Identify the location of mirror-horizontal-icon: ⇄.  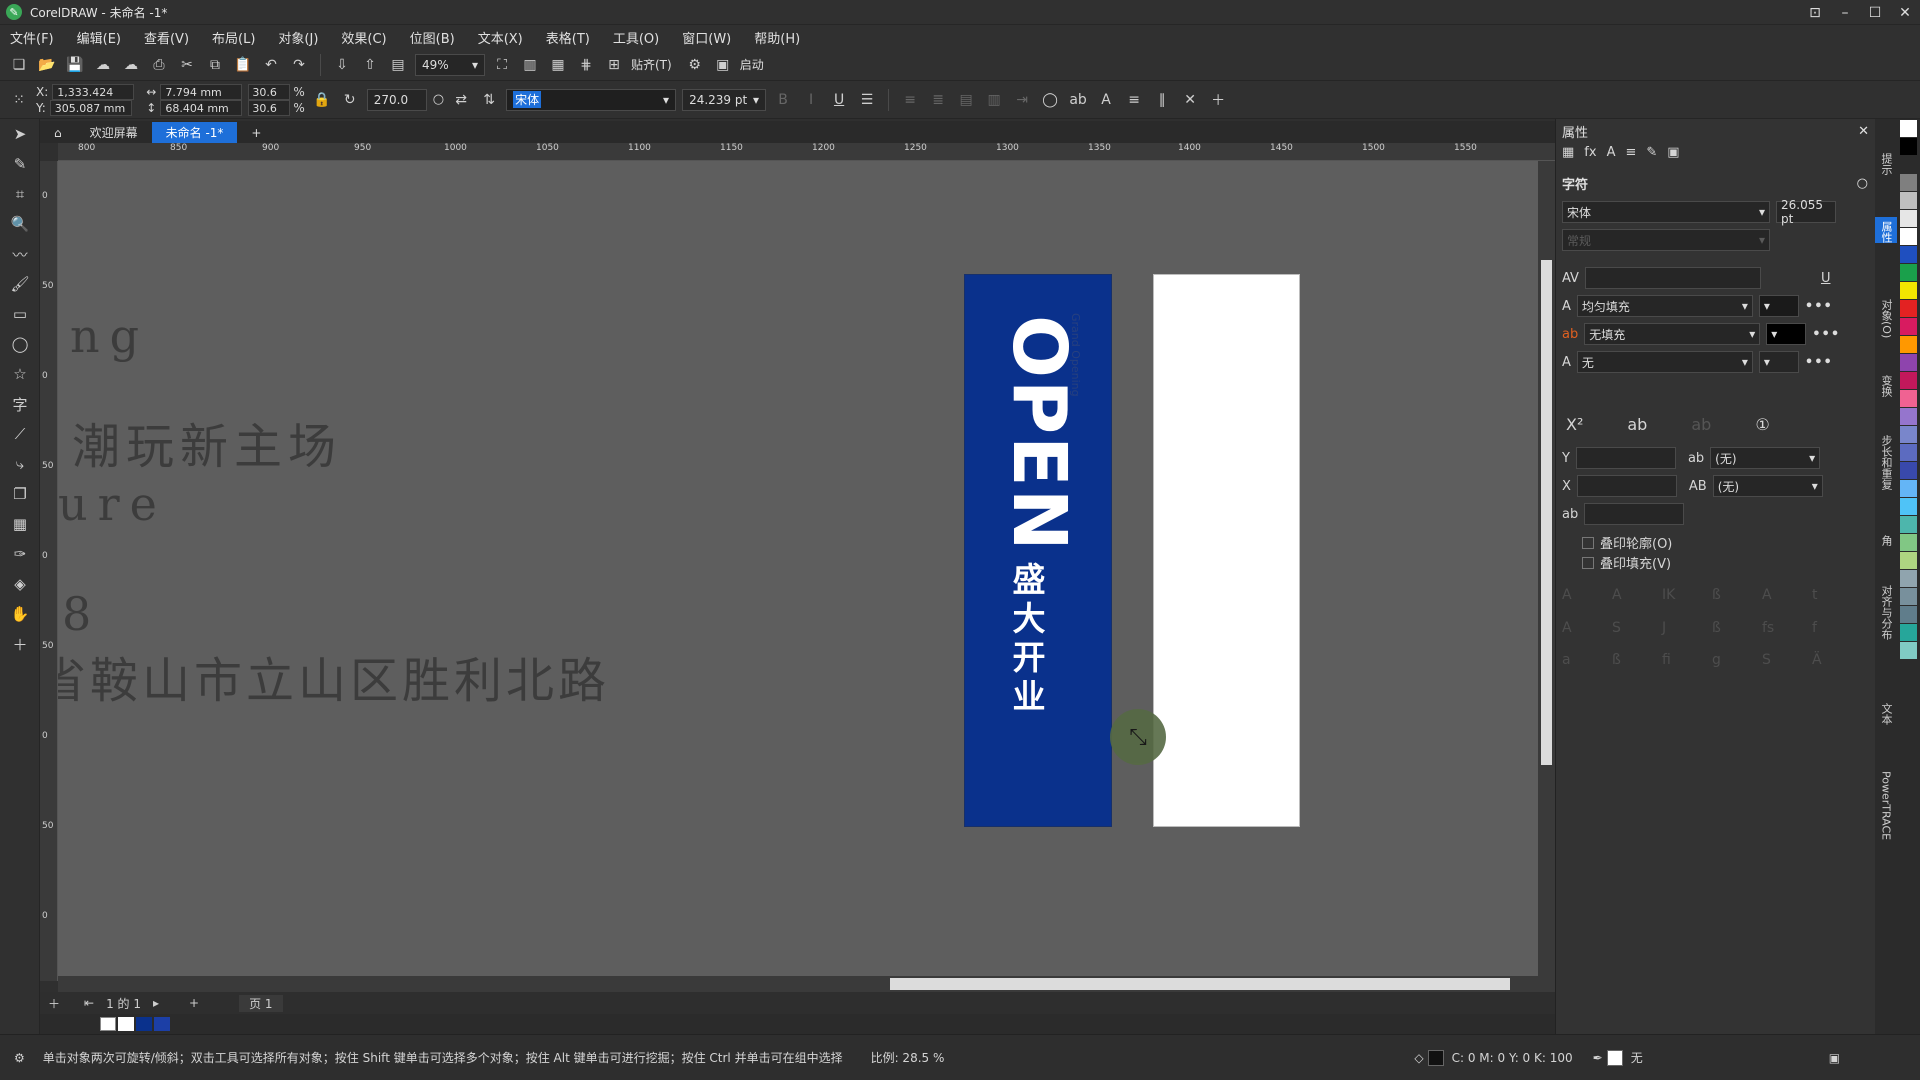
(461, 100).